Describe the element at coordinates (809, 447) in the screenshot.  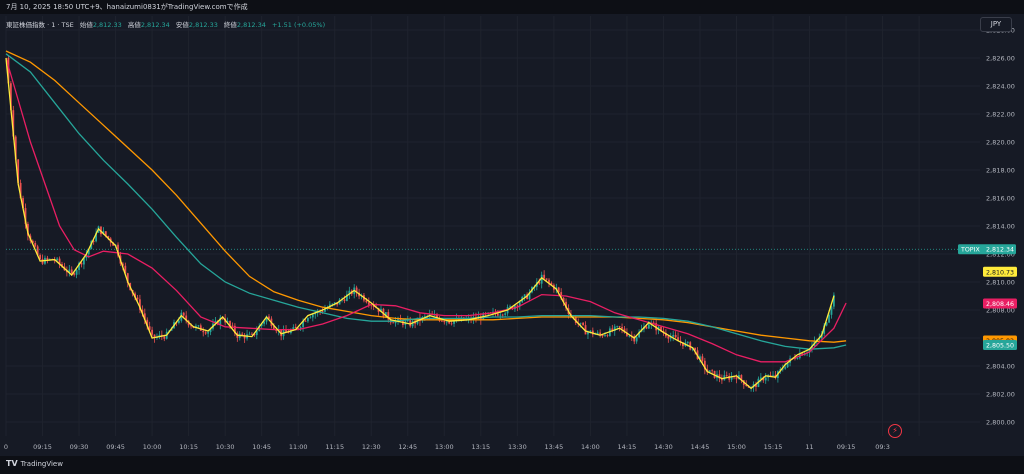
I see `x-tick-label: 11` at that location.